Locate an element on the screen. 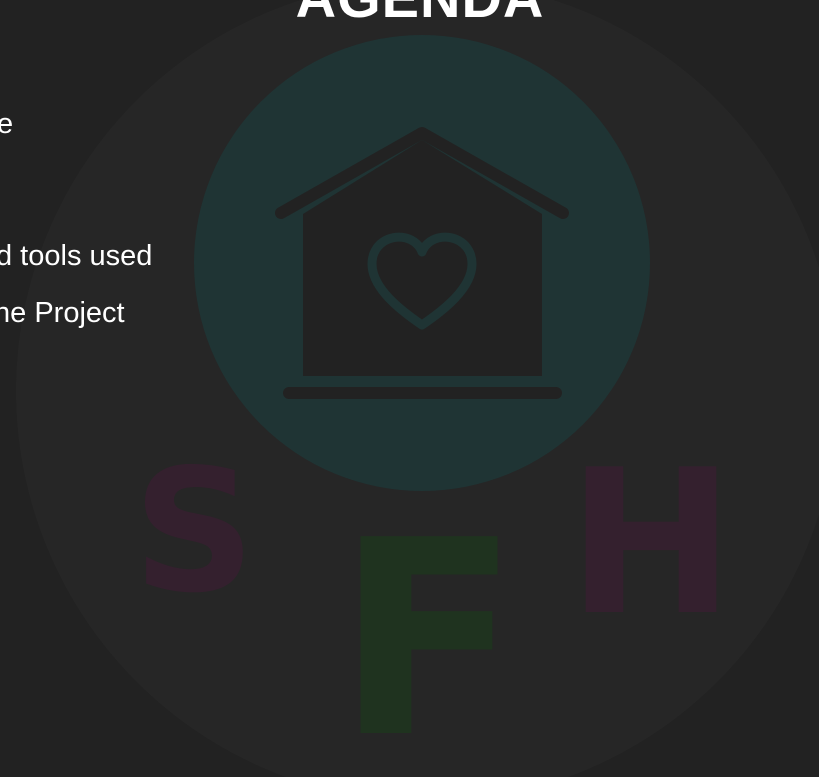  logo-letter-s: S is located at coordinates (194, 532).